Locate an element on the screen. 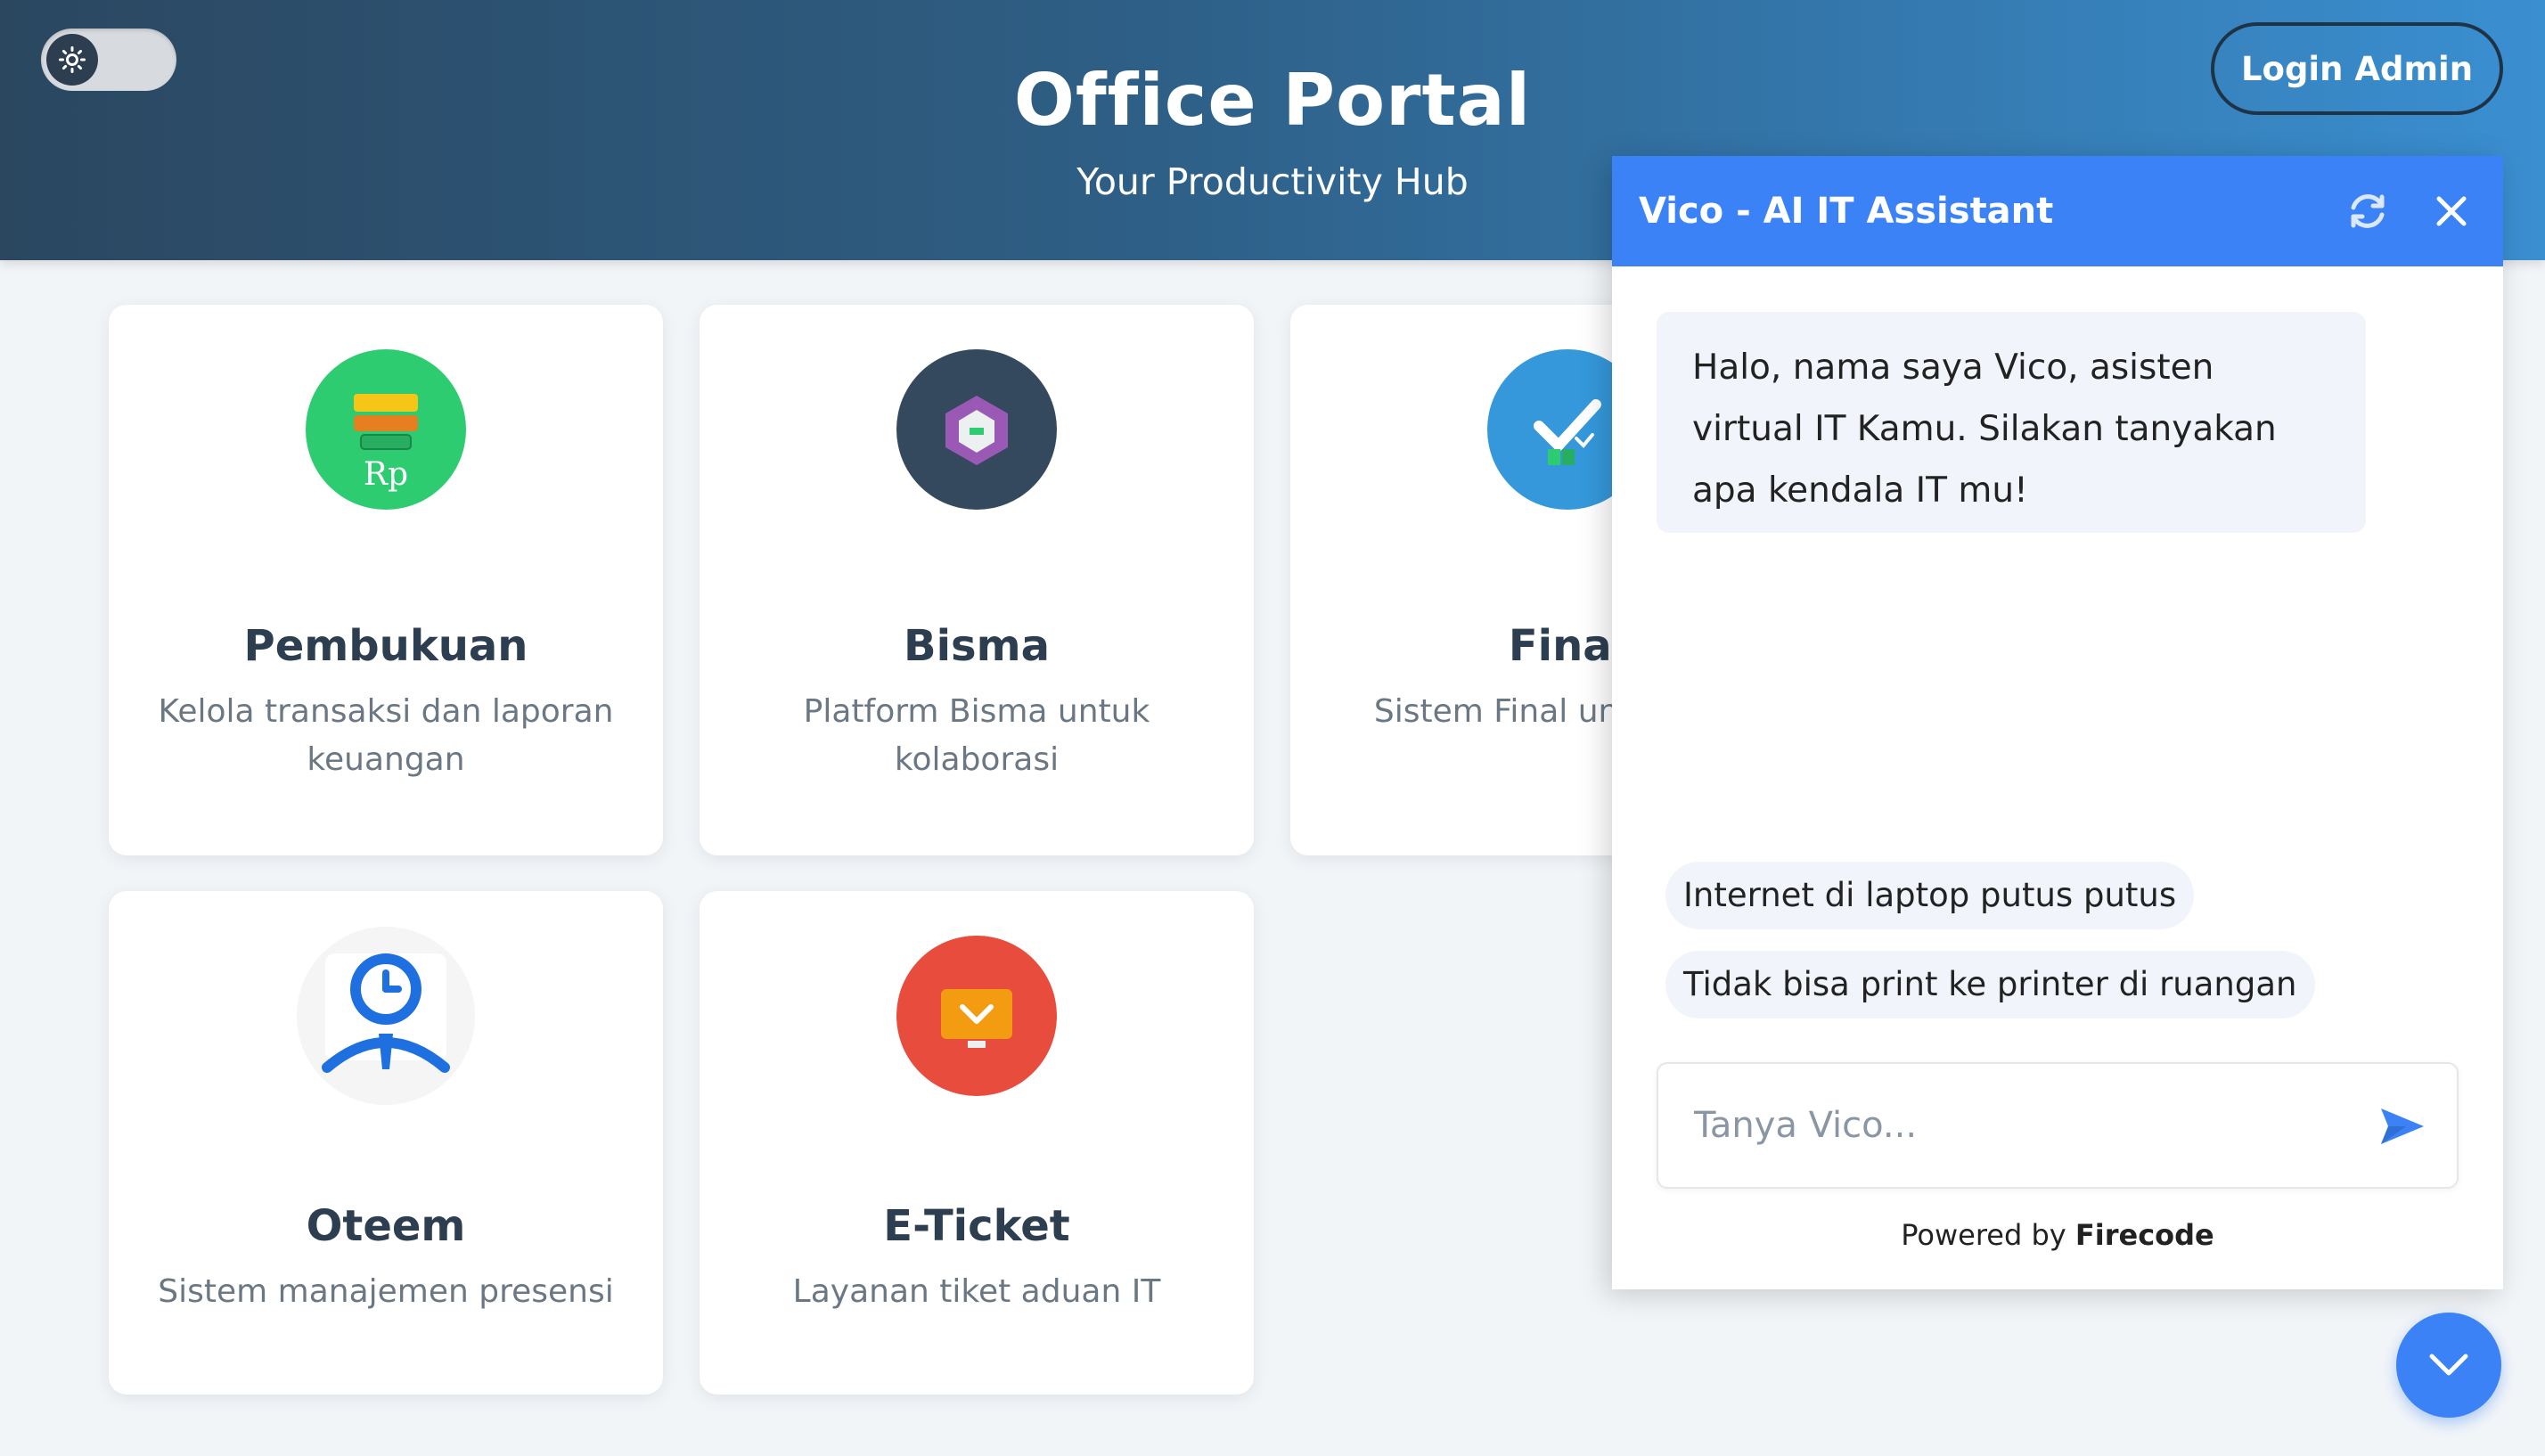 This screenshot has height=1456, width=2545. chevron-down-icon is located at coordinates (2449, 1365).